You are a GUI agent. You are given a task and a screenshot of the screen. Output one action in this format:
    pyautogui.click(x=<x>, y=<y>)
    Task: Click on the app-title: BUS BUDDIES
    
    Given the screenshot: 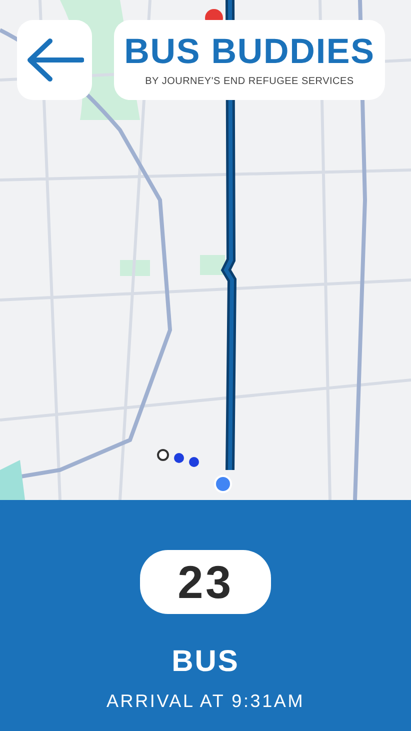 What is the action you would take?
    pyautogui.click(x=249, y=52)
    